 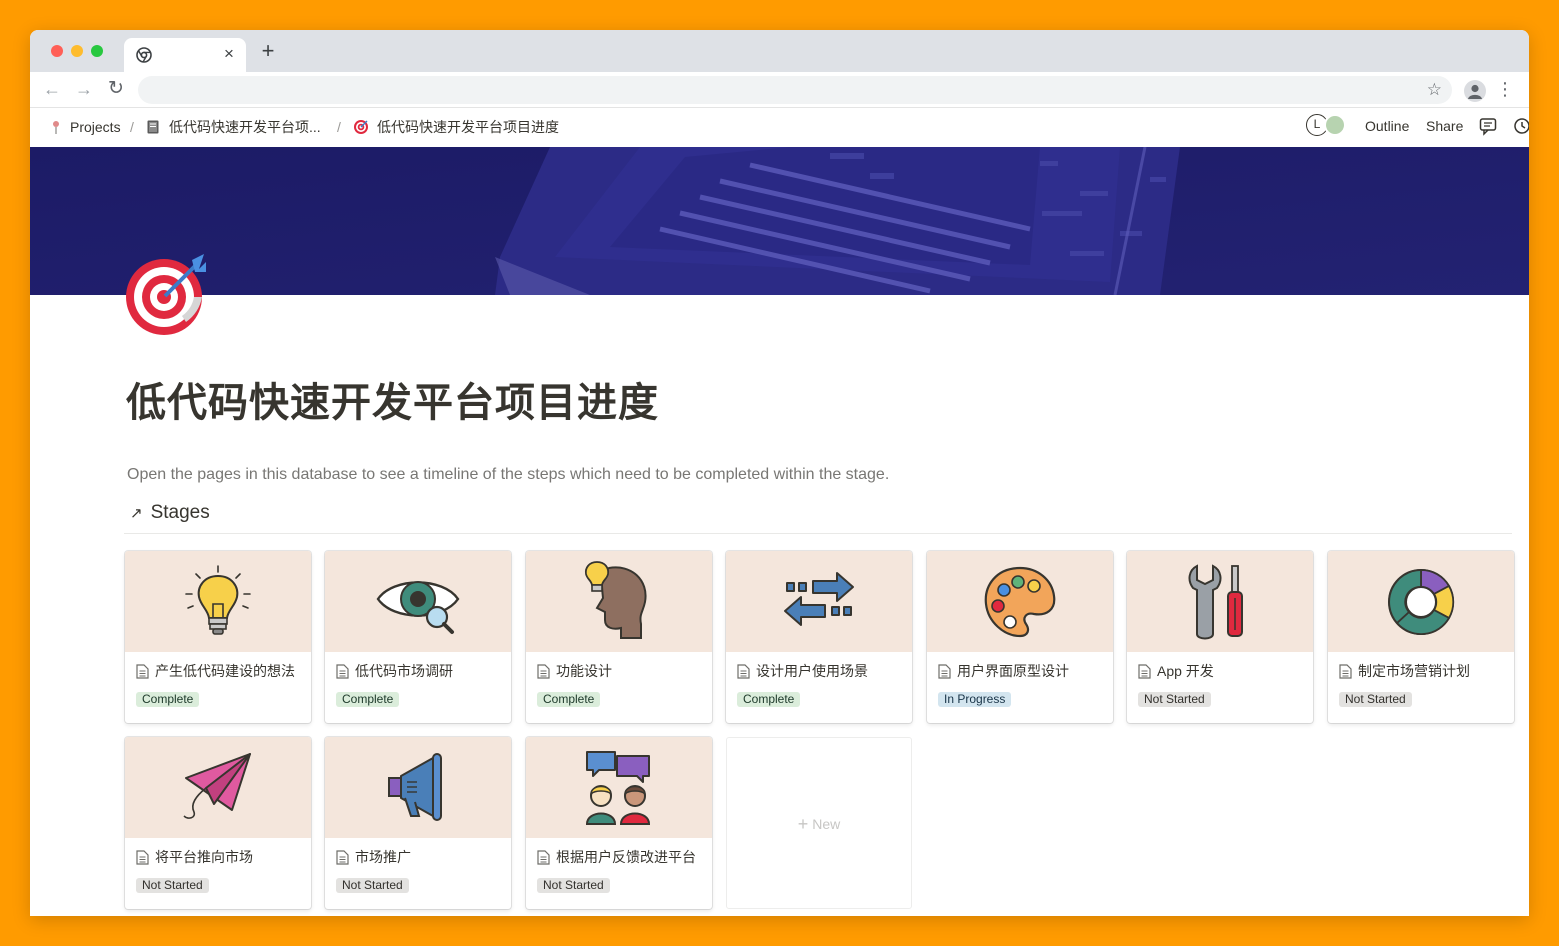 I want to click on stage-card: 产生低代码建设的想法 Complete, so click(x=218, y=637).